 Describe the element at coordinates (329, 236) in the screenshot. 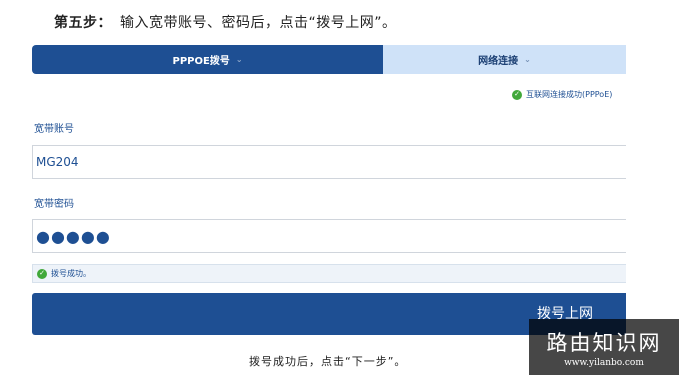

I see `password-input` at that location.